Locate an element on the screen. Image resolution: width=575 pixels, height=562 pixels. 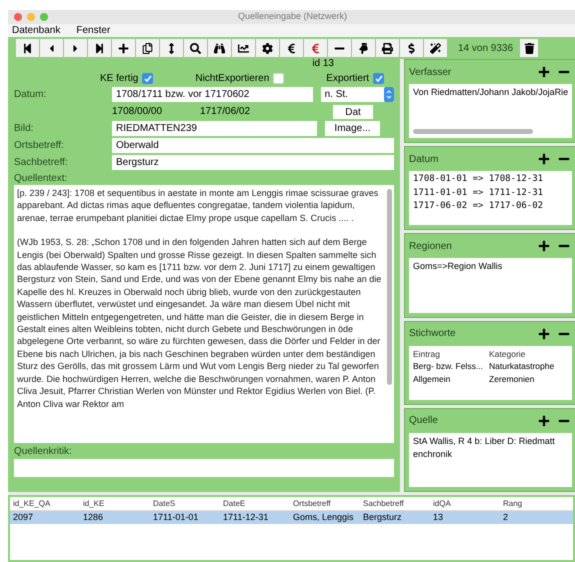
menu-item: Fenster is located at coordinates (93, 30).